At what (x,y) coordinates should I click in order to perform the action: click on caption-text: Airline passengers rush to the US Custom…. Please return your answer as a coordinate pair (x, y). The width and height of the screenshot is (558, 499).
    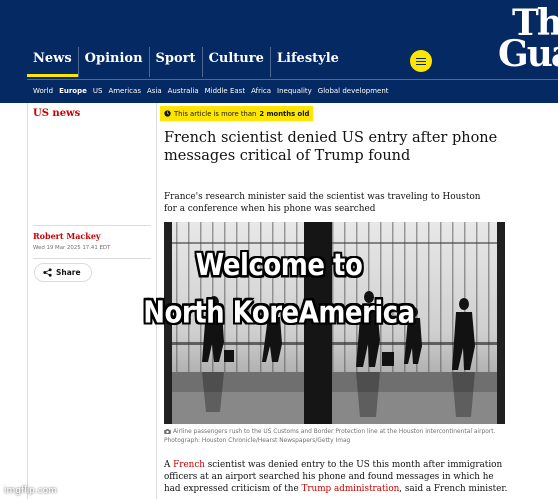
    Looking at the image, I should click on (330, 436).